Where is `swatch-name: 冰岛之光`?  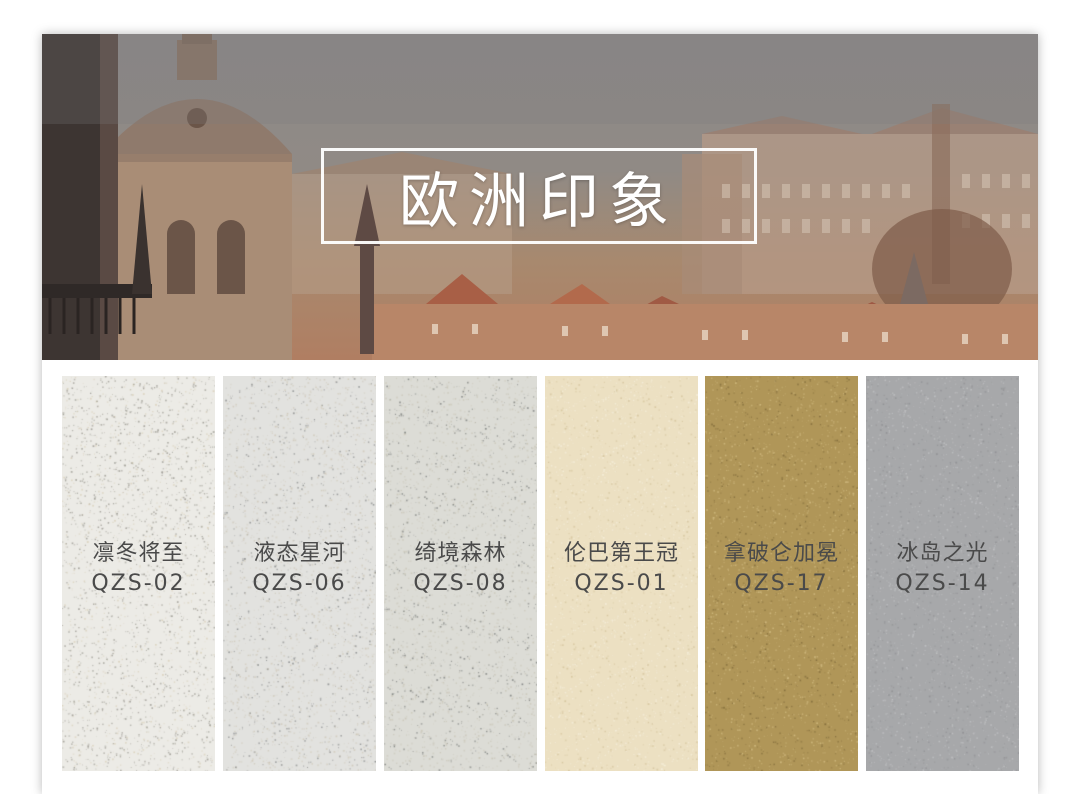
swatch-name: 冰岛之光 is located at coordinates (942, 553).